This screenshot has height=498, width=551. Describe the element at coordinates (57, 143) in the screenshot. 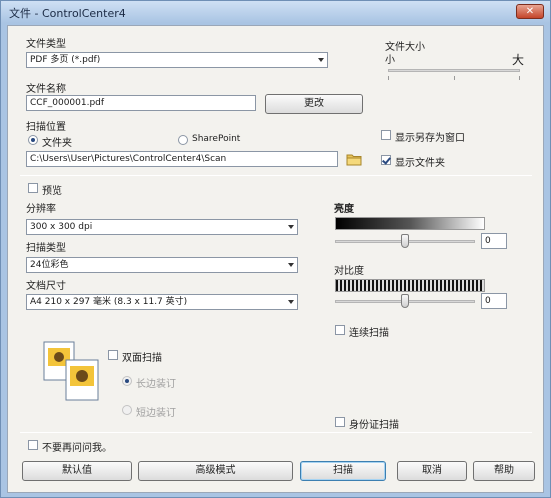

I see `folder-radio-label: 文件夹` at that location.